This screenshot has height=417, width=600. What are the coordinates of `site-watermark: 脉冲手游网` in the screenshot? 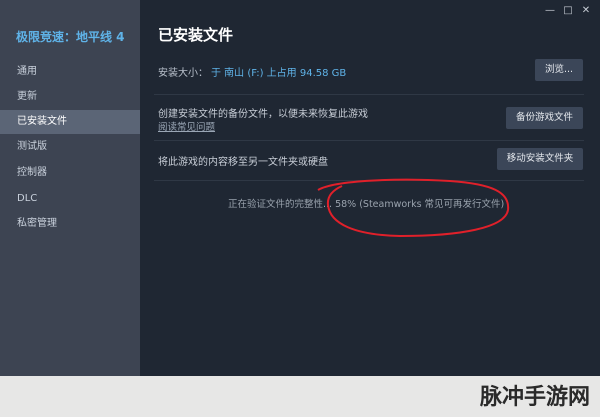 It's located at (534, 397).